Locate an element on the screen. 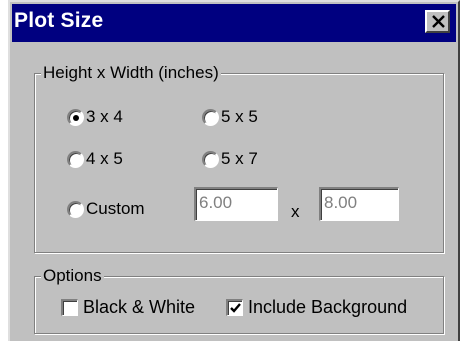  size-group-legend: Height x Width (inches) is located at coordinates (131, 73).